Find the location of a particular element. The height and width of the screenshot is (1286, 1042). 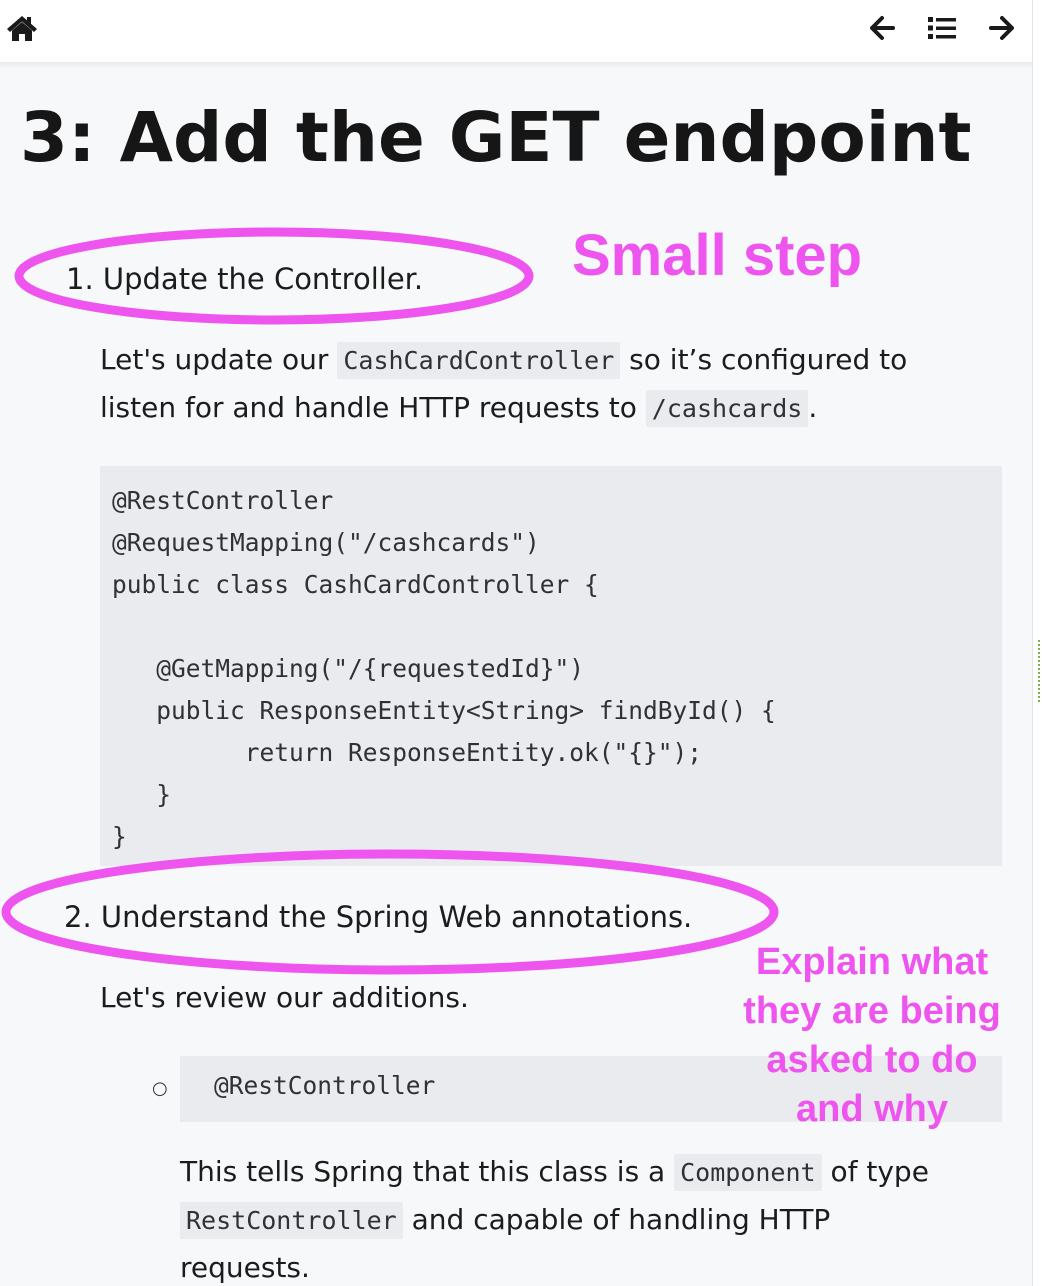

bullet-code: @RestController is located at coordinates (325, 1085).